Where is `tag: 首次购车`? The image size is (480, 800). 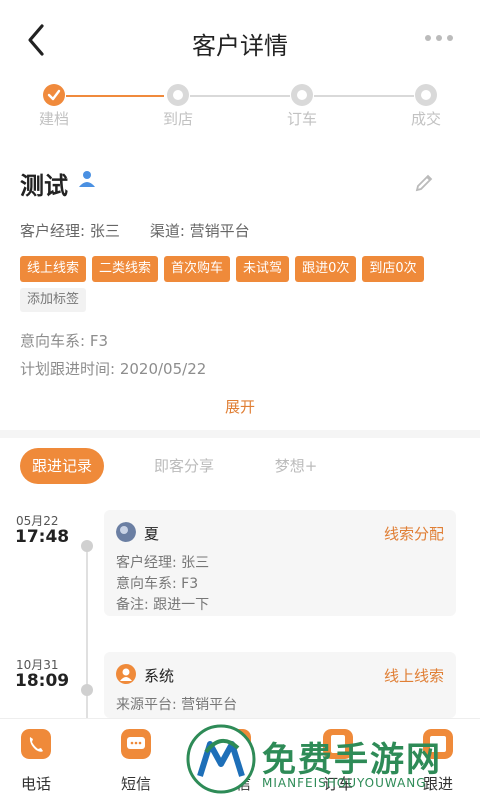
tag: 首次购车 is located at coordinates (197, 269).